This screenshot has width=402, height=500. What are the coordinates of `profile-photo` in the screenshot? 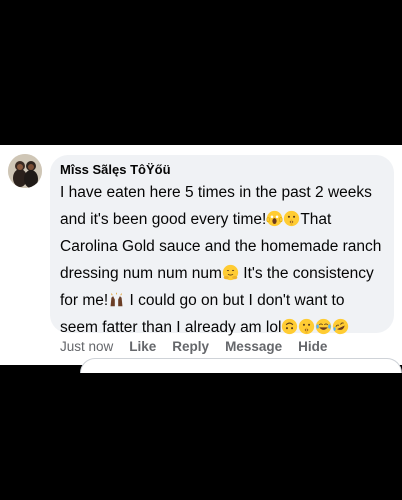 It's located at (25, 171).